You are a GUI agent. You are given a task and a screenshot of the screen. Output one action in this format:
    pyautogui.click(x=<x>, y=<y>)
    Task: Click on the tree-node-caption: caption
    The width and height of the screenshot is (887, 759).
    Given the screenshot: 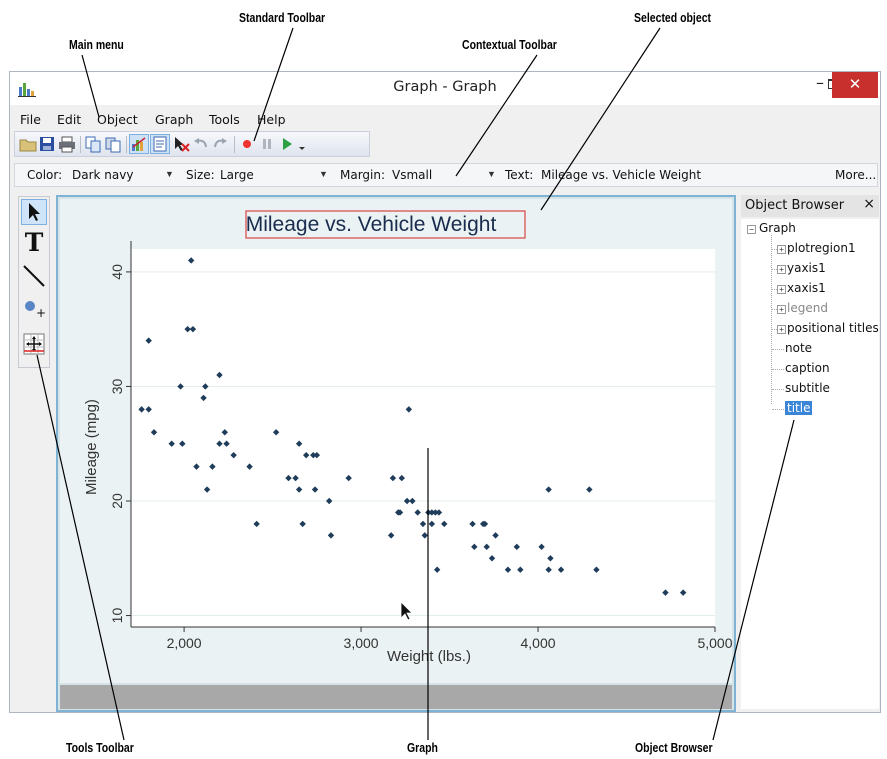 What is the action you would take?
    pyautogui.click(x=807, y=368)
    